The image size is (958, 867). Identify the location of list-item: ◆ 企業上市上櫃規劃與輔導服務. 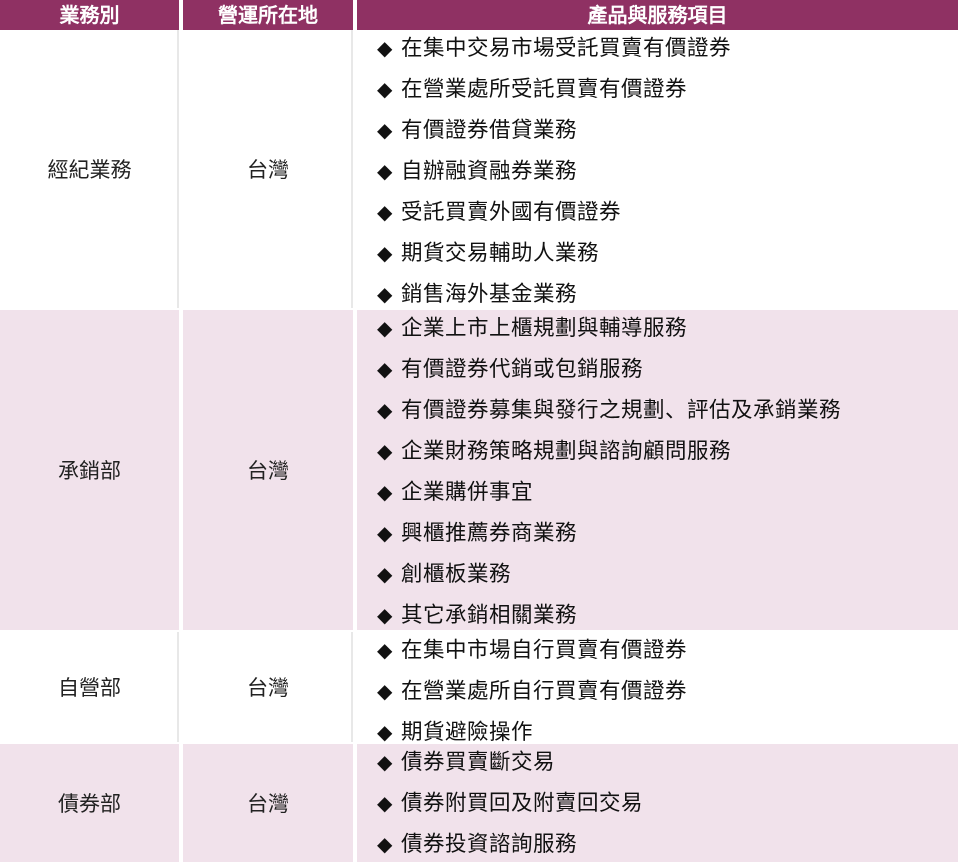
(667, 330).